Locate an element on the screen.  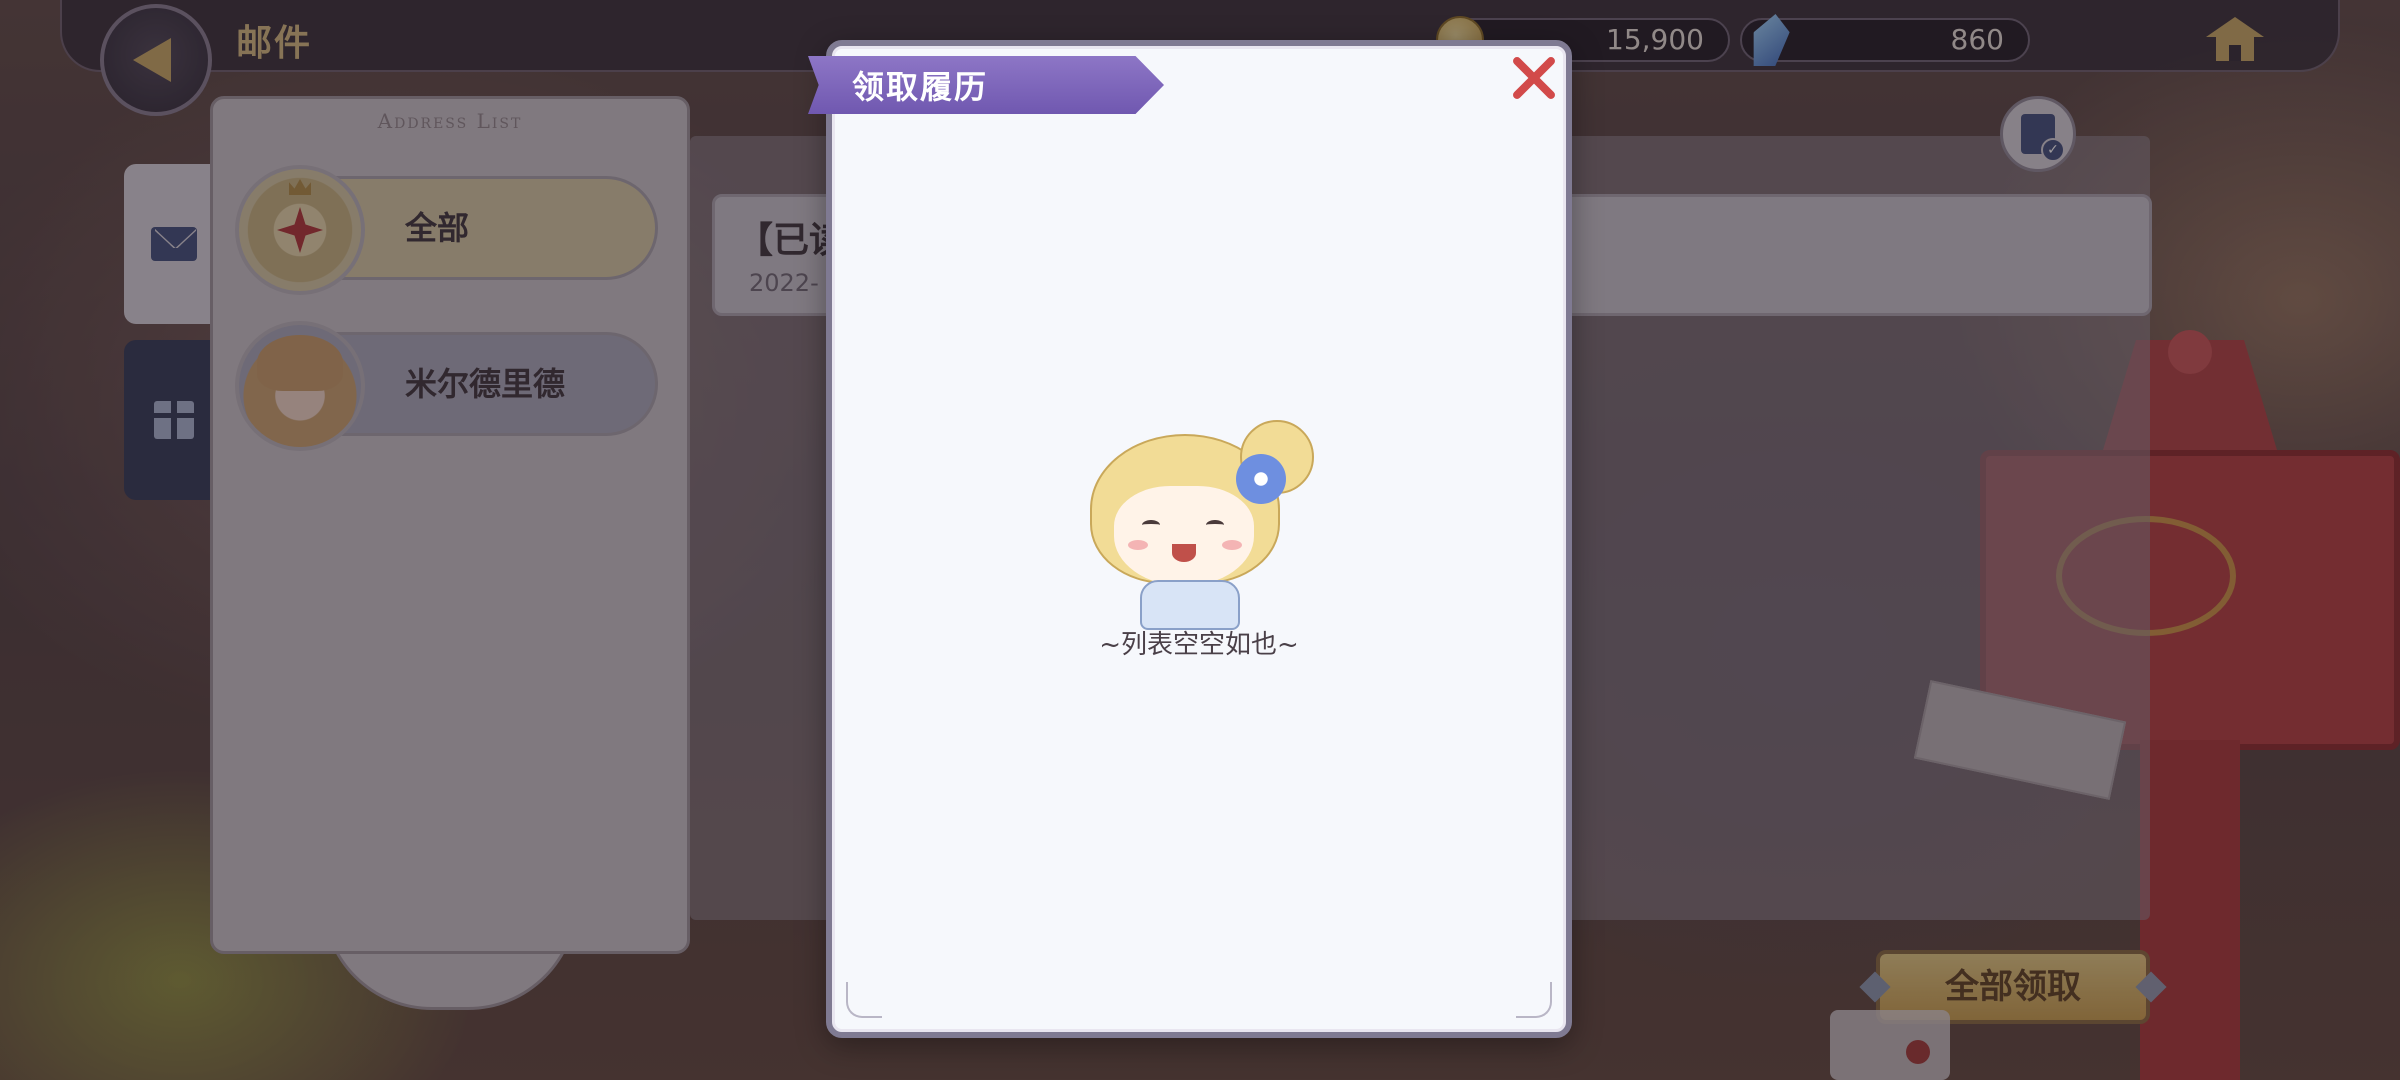
close-icon is located at coordinates (1534, 78).